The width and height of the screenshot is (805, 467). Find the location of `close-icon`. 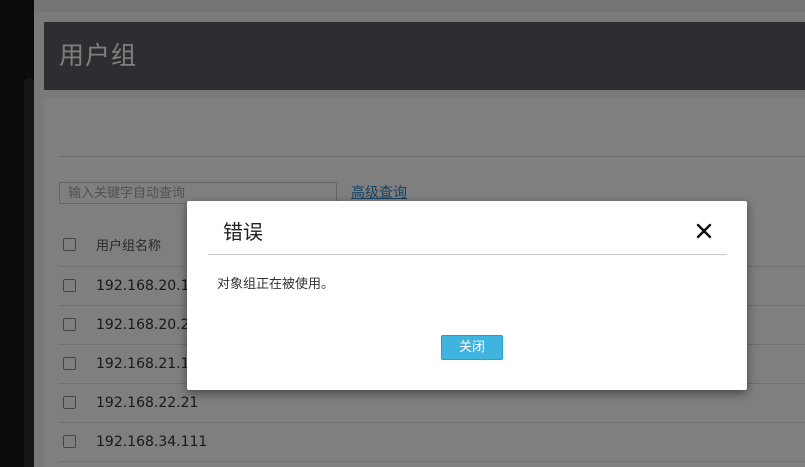

close-icon is located at coordinates (704, 231).